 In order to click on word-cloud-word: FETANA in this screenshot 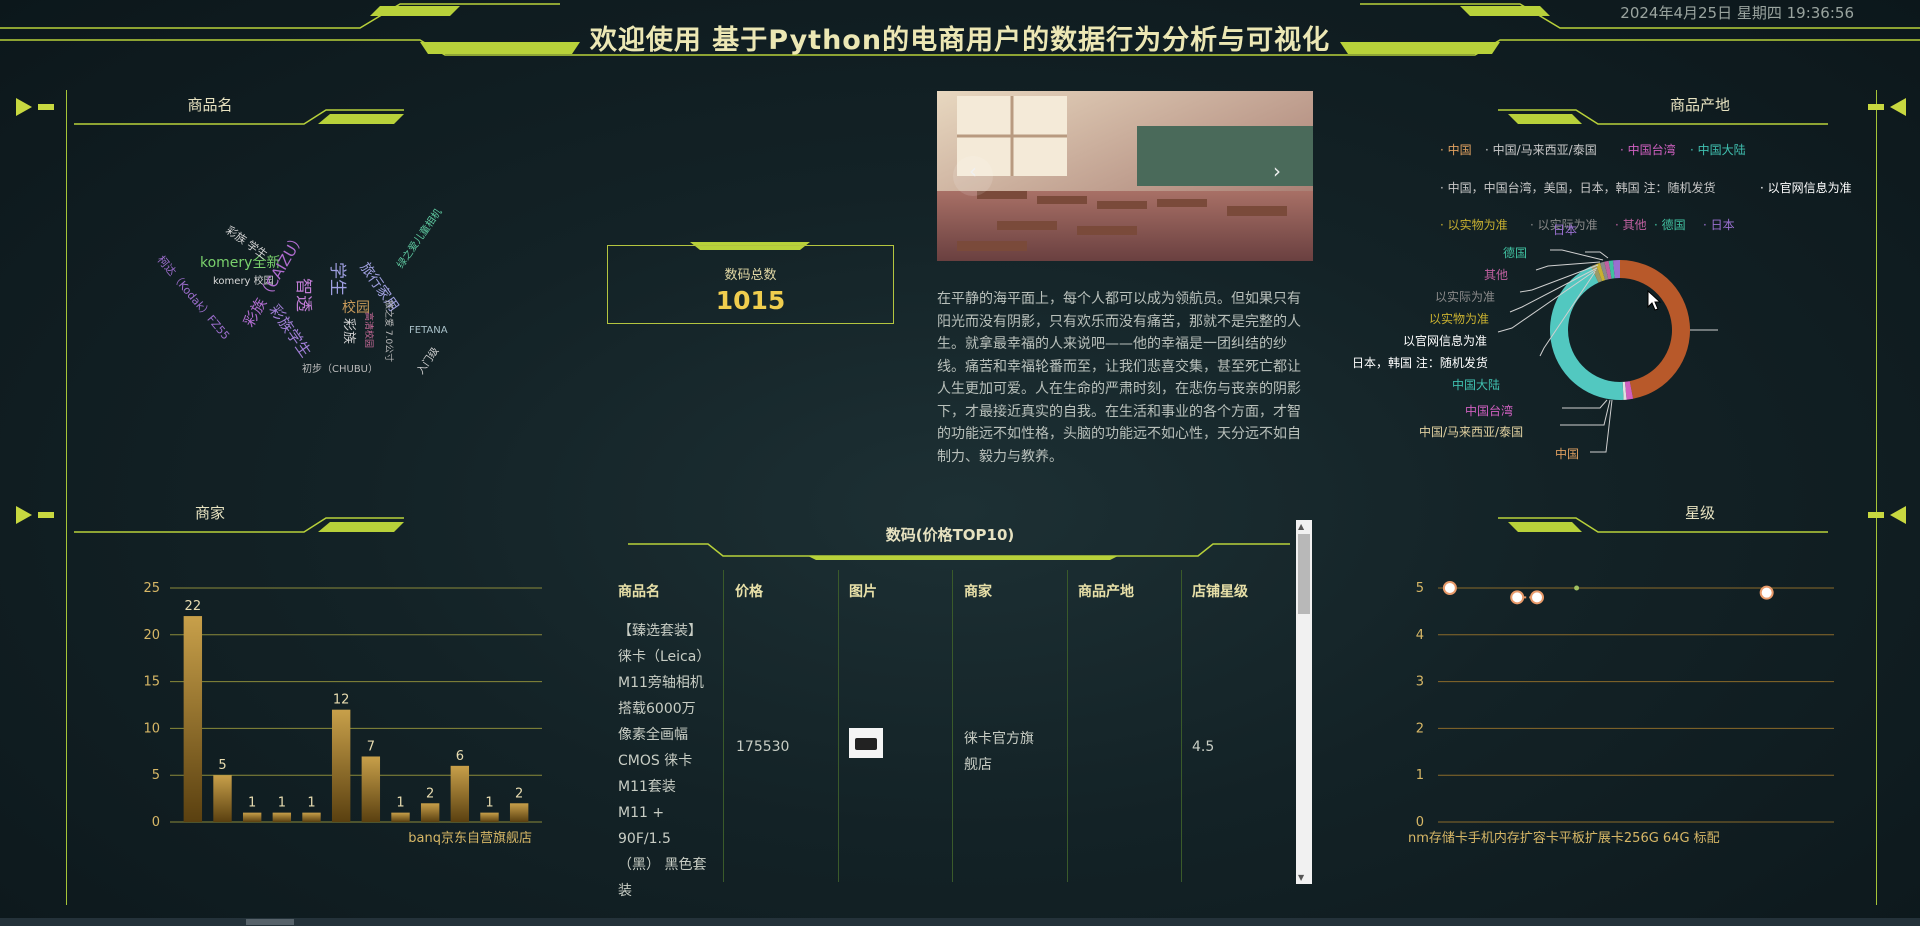, I will do `click(428, 330)`.